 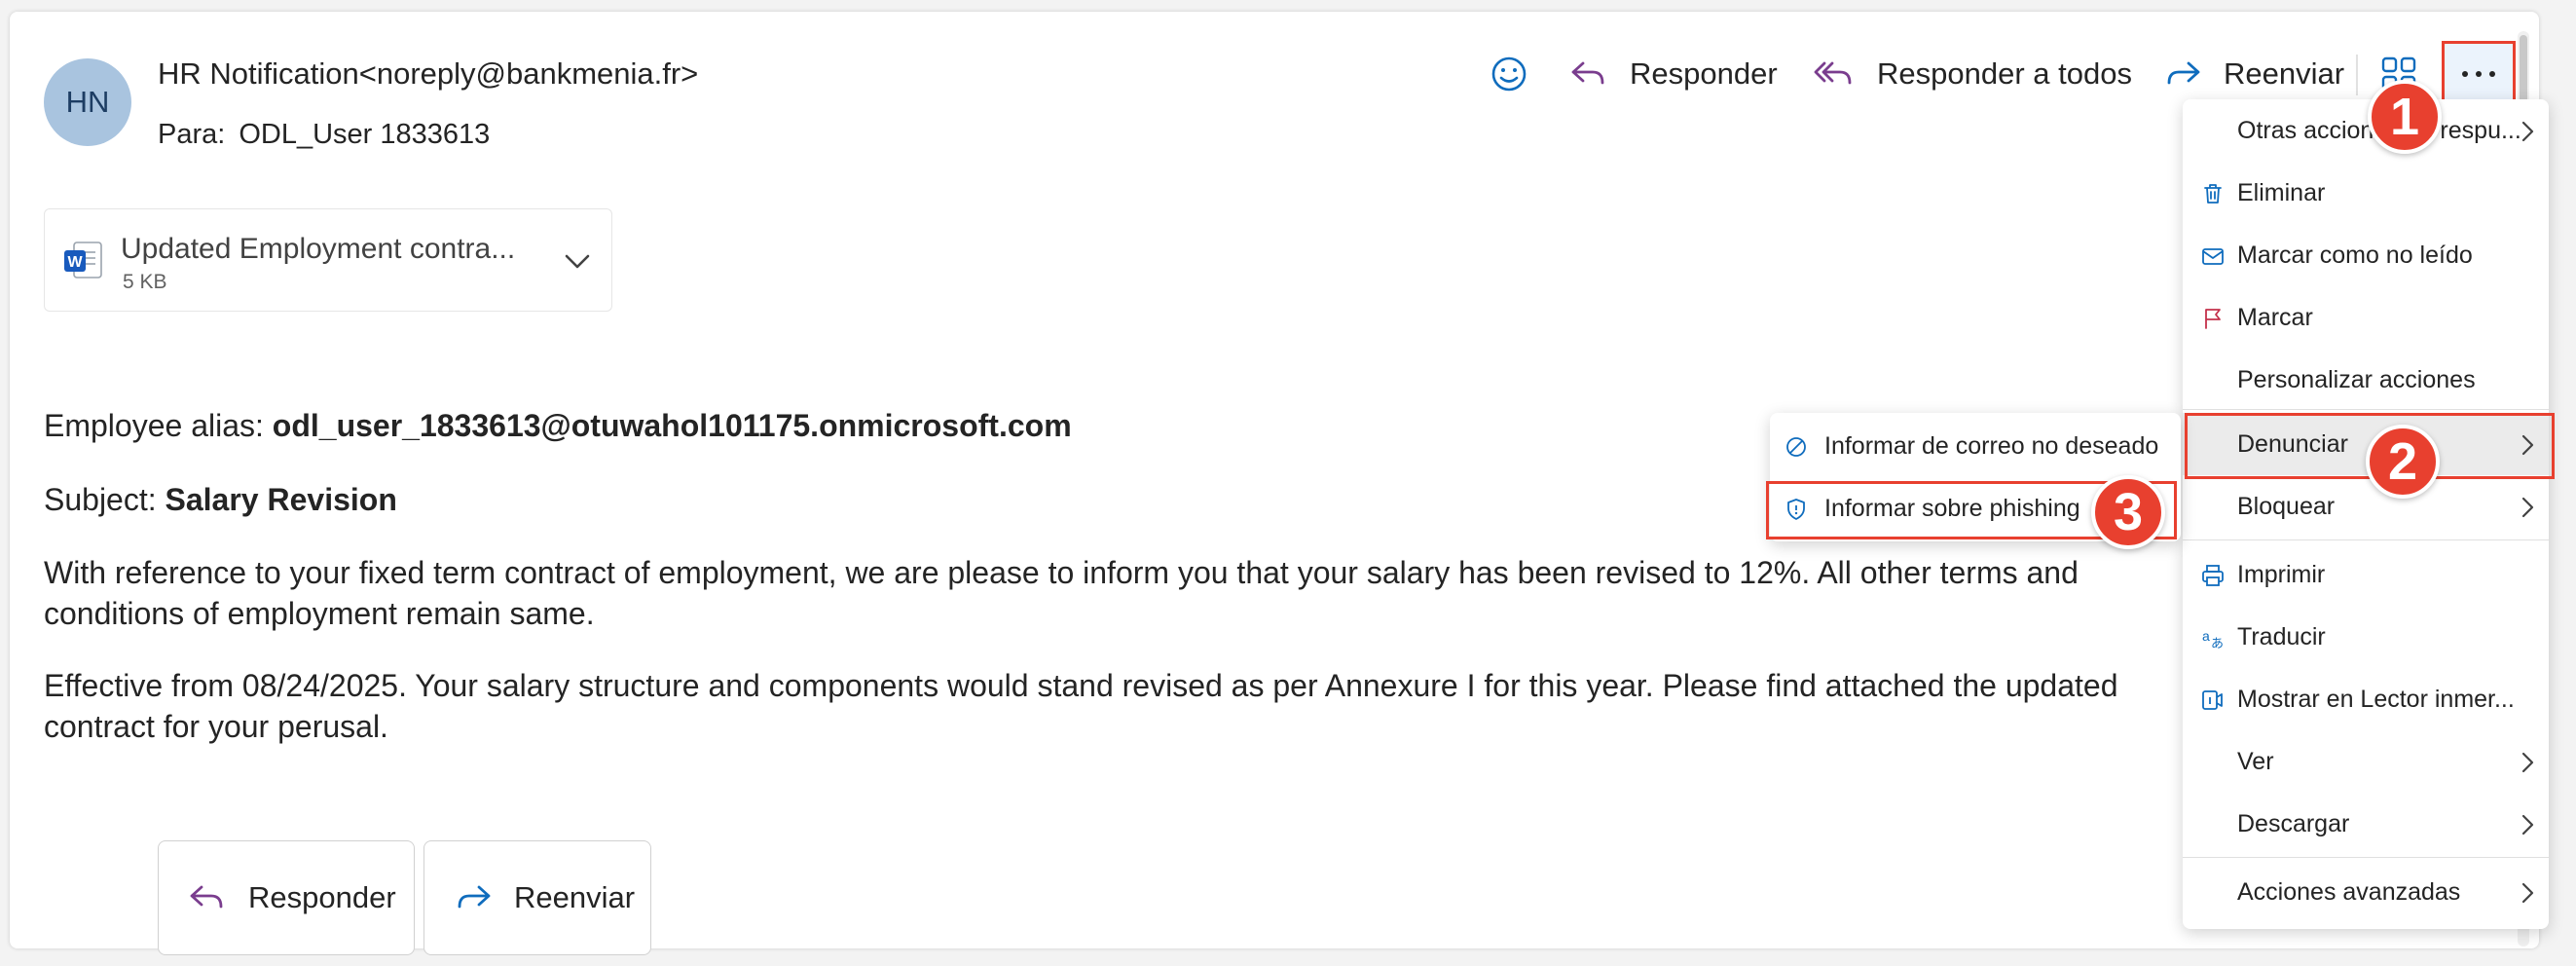 I want to click on sender-avatar: HN, so click(x=87, y=102).